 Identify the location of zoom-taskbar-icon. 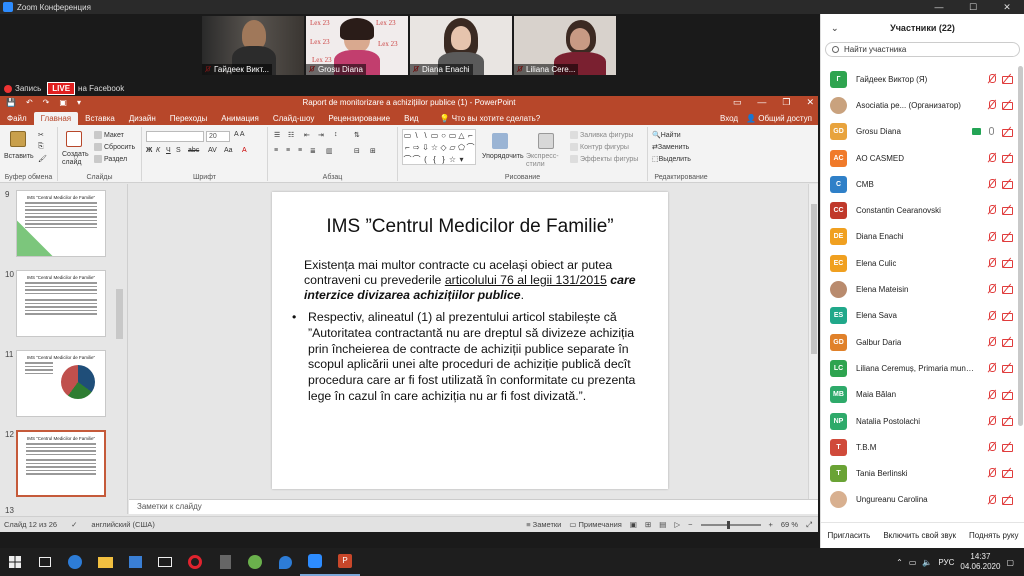
(315, 562).